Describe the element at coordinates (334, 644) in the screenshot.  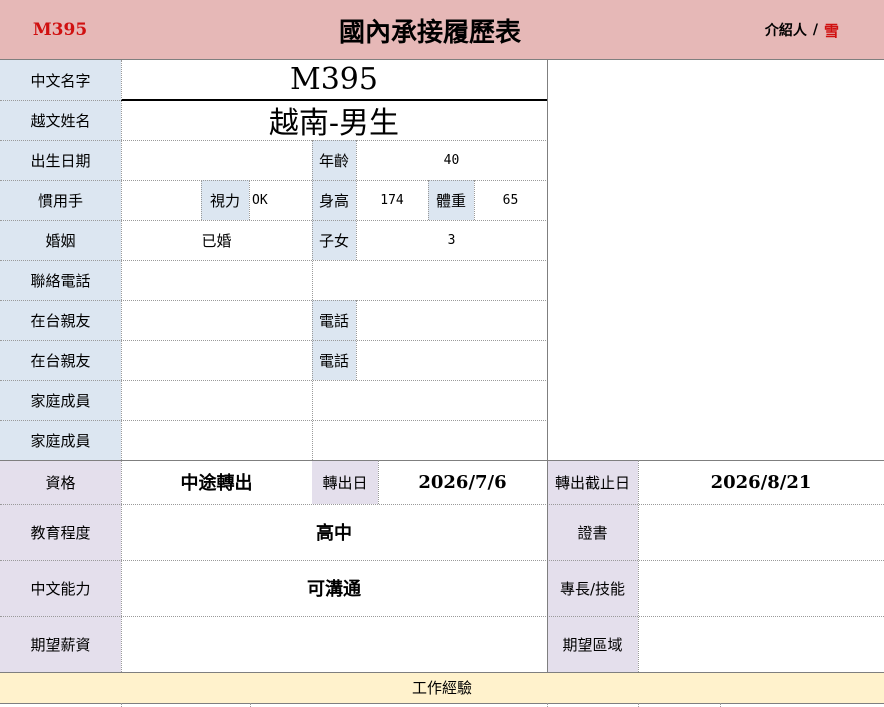
I see `salary-value` at that location.